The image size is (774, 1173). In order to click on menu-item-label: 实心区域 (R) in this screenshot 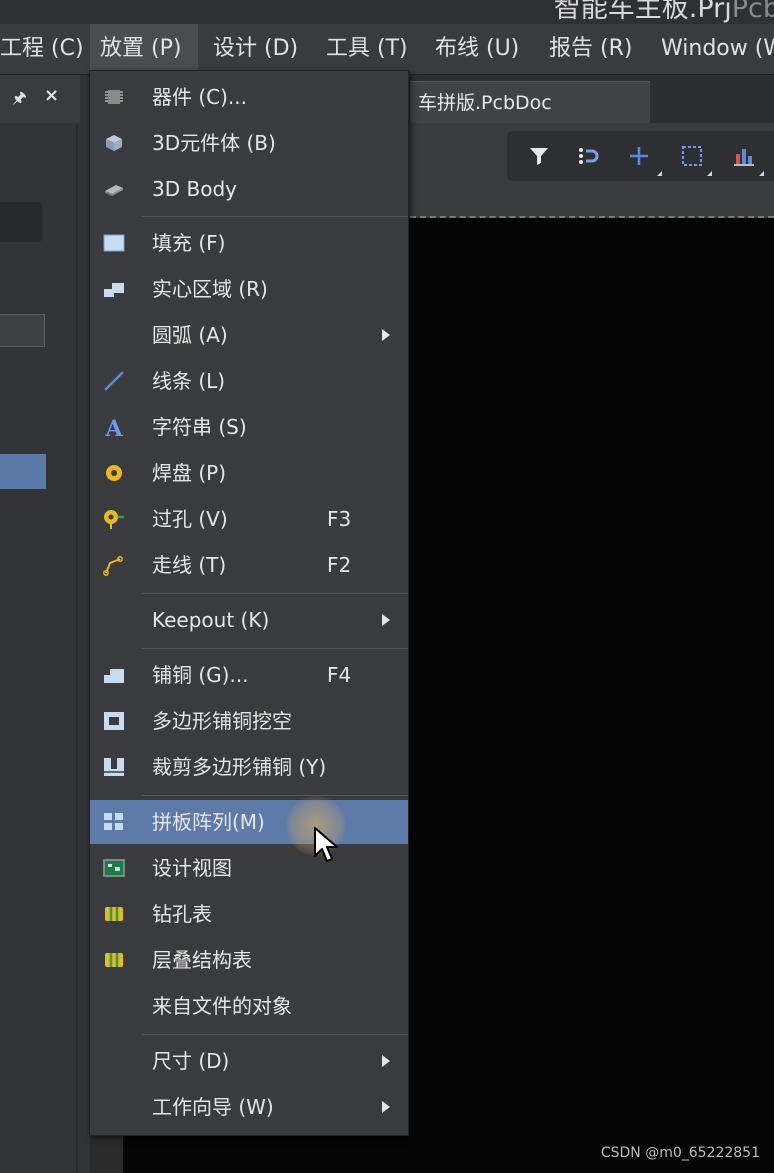, I will do `click(210, 289)`.